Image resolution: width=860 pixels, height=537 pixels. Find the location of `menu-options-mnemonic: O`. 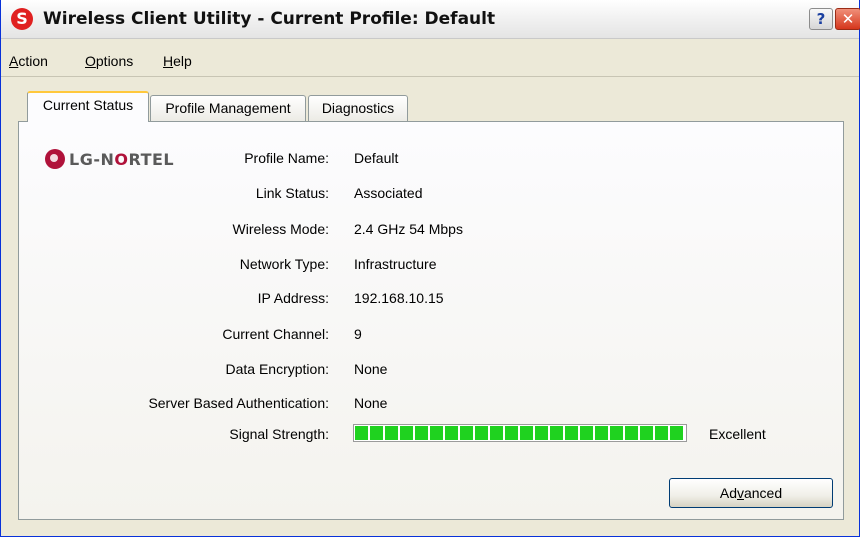

menu-options-mnemonic: O is located at coordinates (90, 61).